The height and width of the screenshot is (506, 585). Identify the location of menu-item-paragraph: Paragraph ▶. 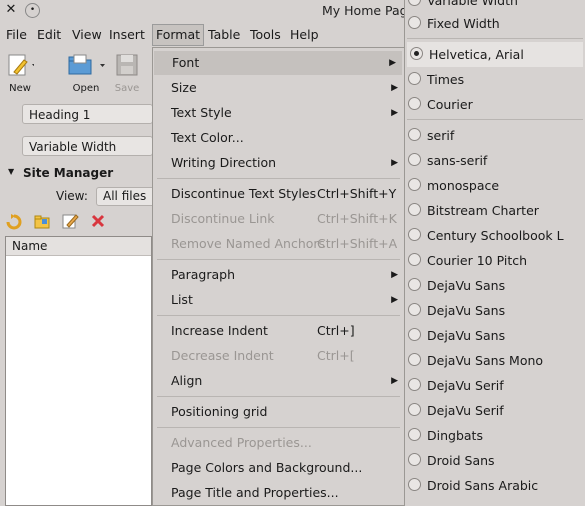
(278, 275).